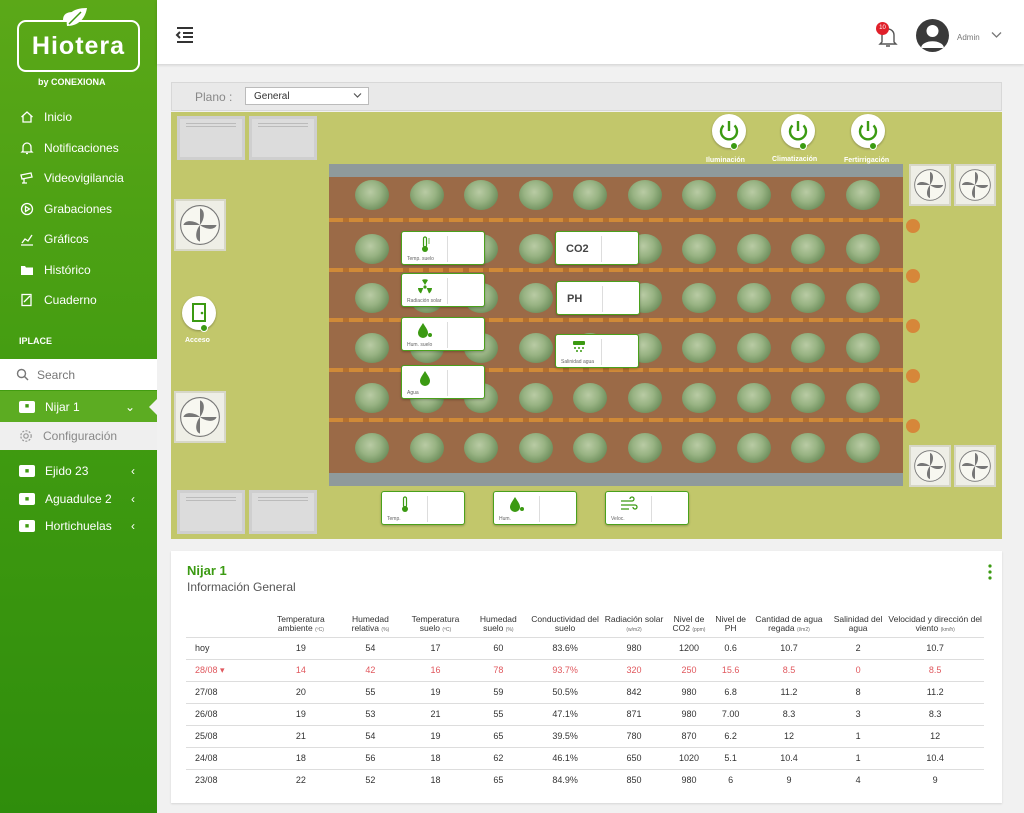 The image size is (1024, 813). Describe the element at coordinates (185, 35) in the screenshot. I see `menu-collapse-icon` at that location.